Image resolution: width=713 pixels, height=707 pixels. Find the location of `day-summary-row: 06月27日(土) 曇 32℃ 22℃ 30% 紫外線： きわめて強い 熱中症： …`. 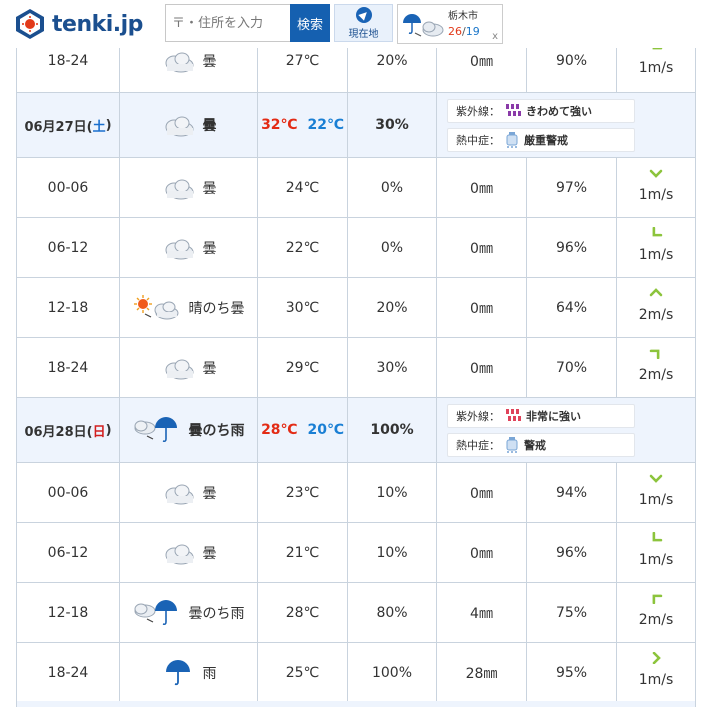

day-summary-row: 06月27日(土) 曇 32℃ 22℃ 30% 紫外線： きわめて強い 熱中症： … is located at coordinates (356, 125).